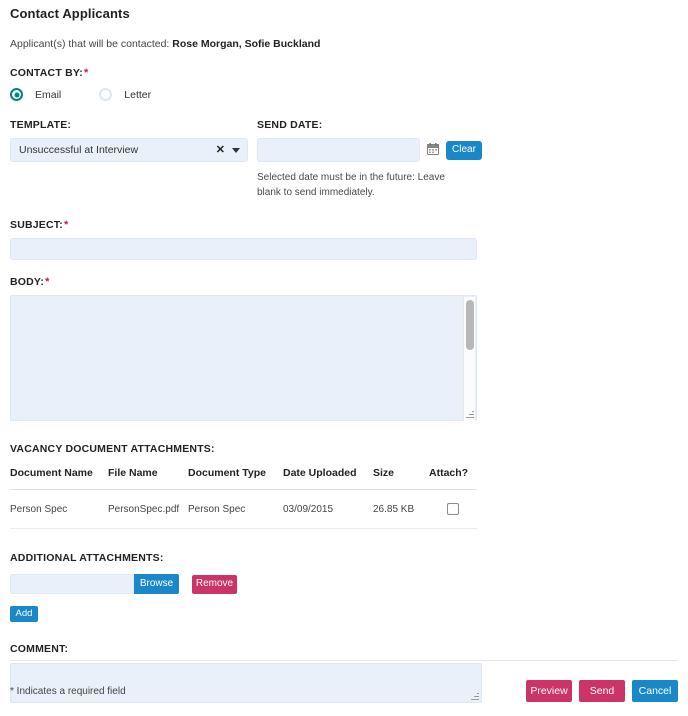 The image size is (688, 716). I want to click on body-required-marker: *, so click(47, 282).